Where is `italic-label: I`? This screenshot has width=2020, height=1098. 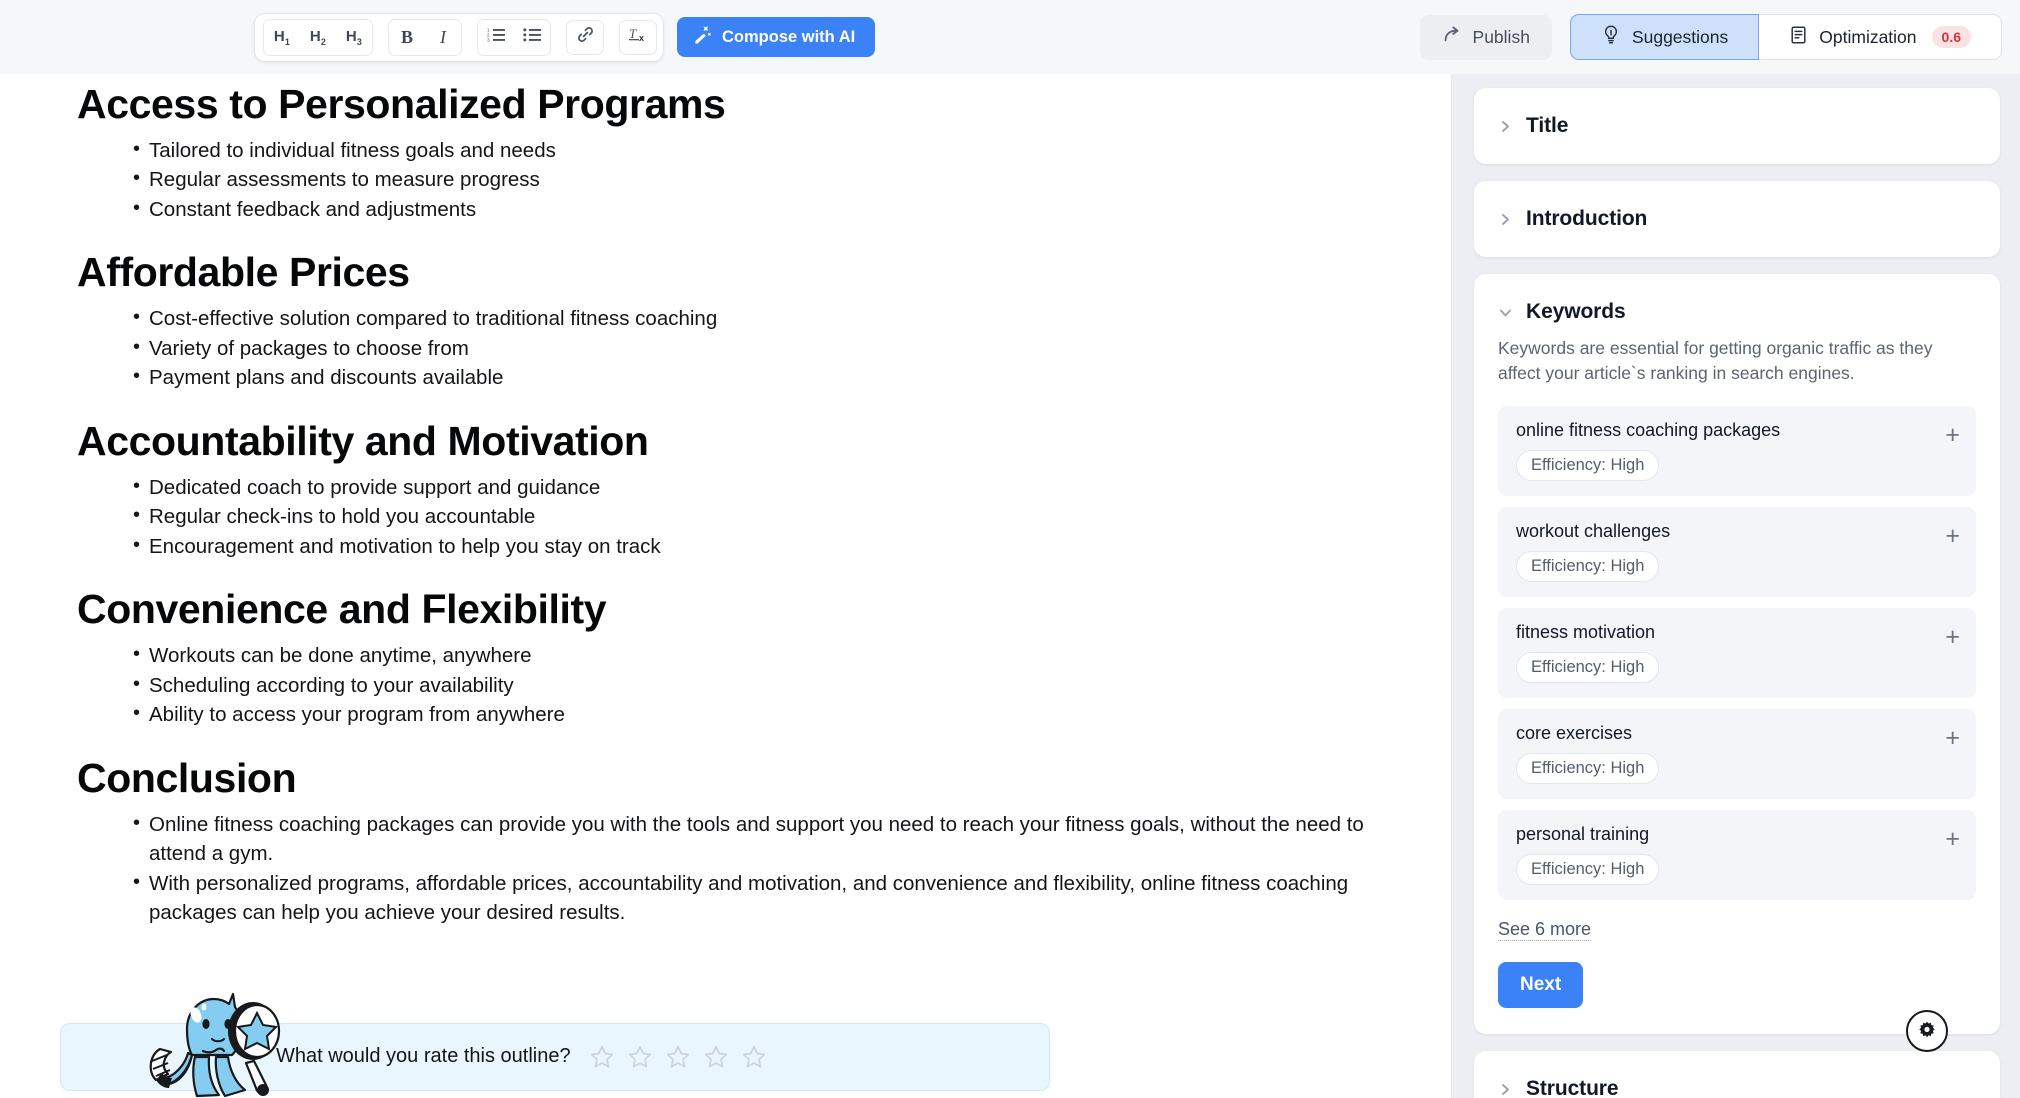
italic-label: I is located at coordinates (443, 36).